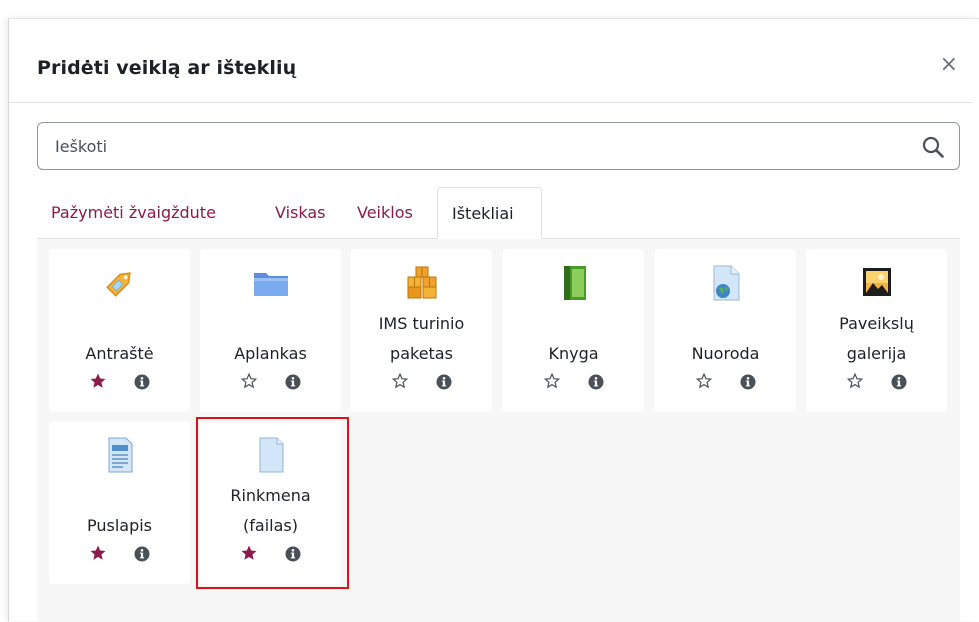 This screenshot has height=622, width=979. I want to click on item-card-image-gallery: Paveikslų galerija, so click(876, 330).